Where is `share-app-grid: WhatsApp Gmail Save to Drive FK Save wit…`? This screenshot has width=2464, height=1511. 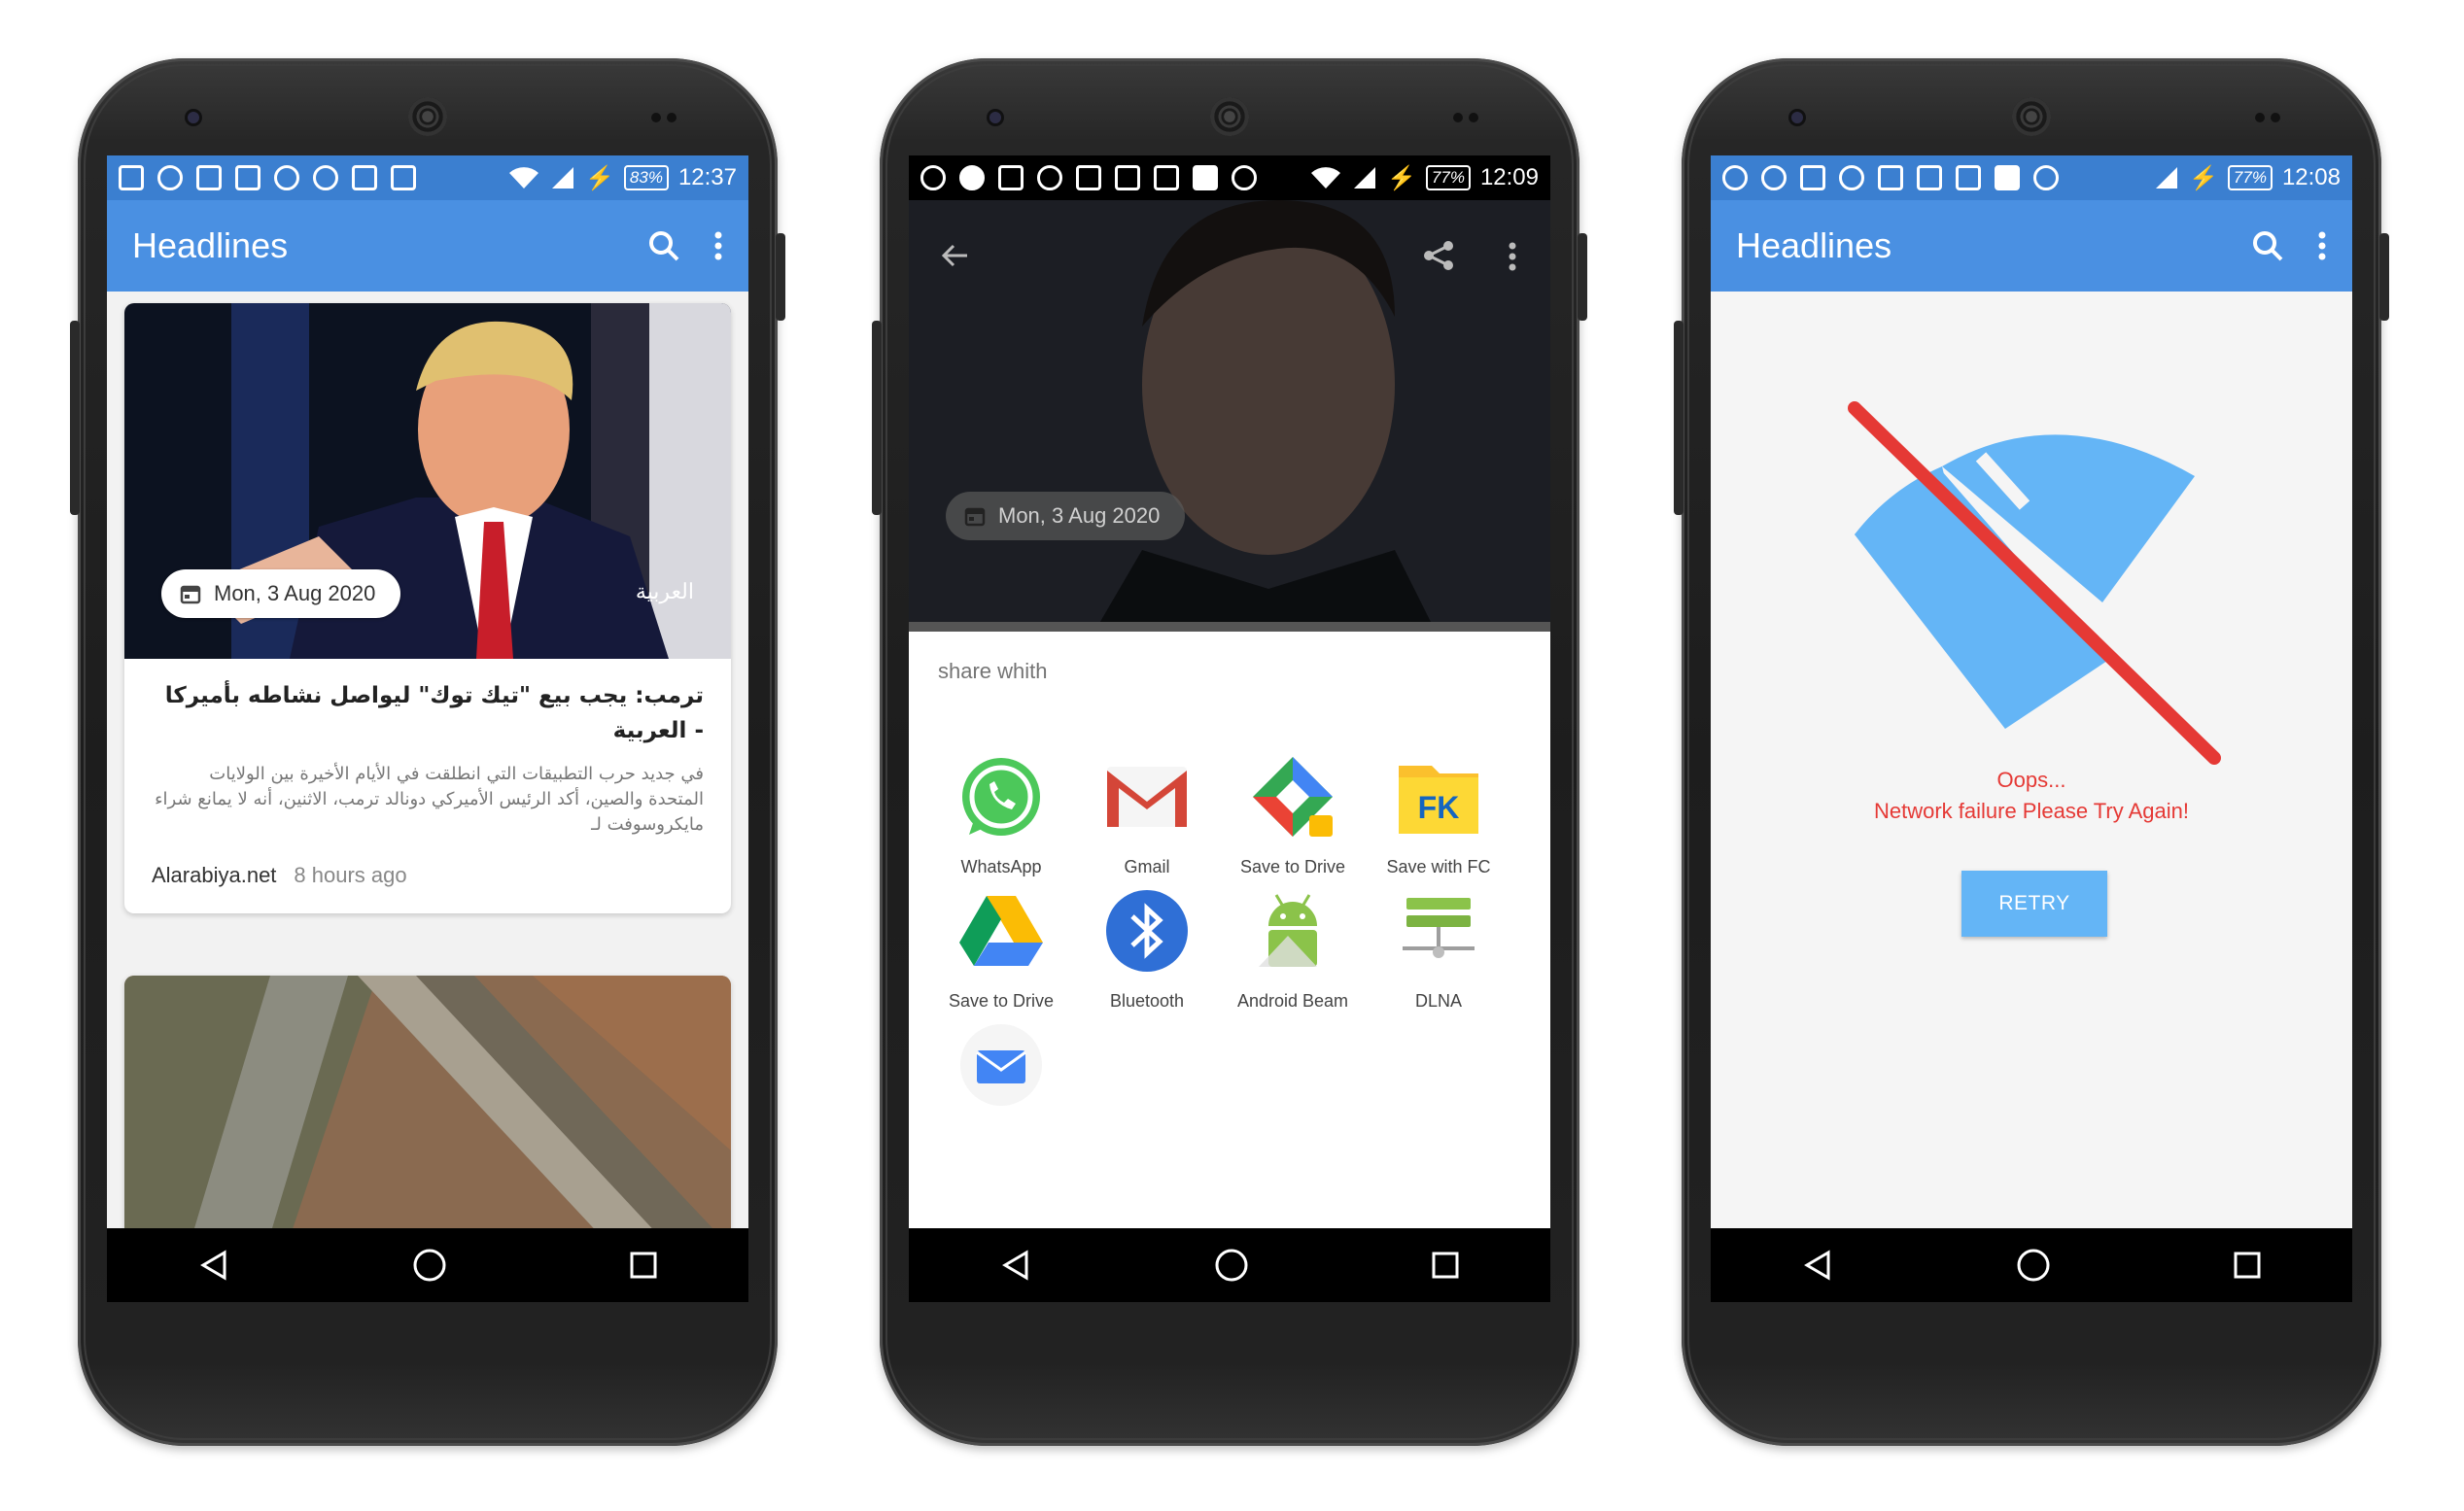
share-app-grid: WhatsApp Gmail Save to Drive FK Save wit… is located at coordinates (1229, 986).